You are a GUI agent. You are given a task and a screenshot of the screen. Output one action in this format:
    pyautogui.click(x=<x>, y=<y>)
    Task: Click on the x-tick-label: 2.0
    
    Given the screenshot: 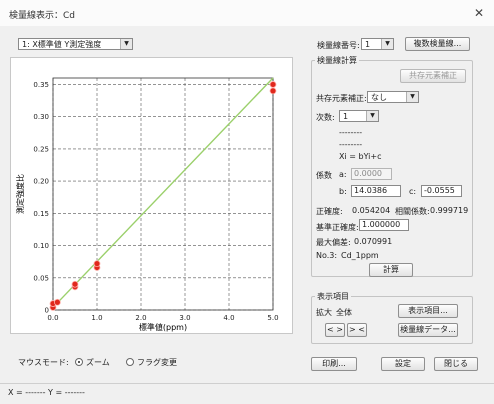 What is the action you would take?
    pyautogui.click(x=140, y=318)
    